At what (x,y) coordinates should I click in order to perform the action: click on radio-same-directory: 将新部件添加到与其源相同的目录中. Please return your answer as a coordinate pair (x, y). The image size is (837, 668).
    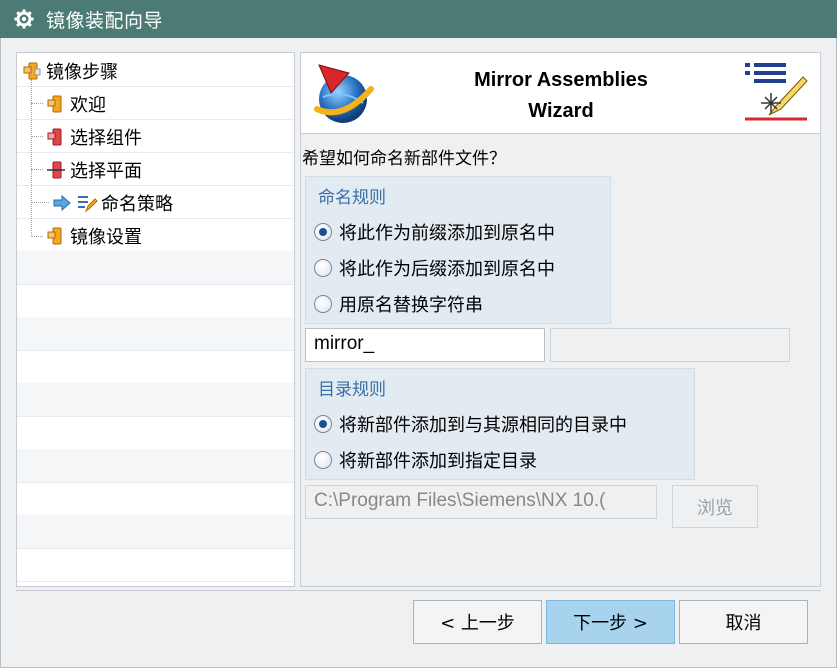
    Looking at the image, I should click on (470, 424).